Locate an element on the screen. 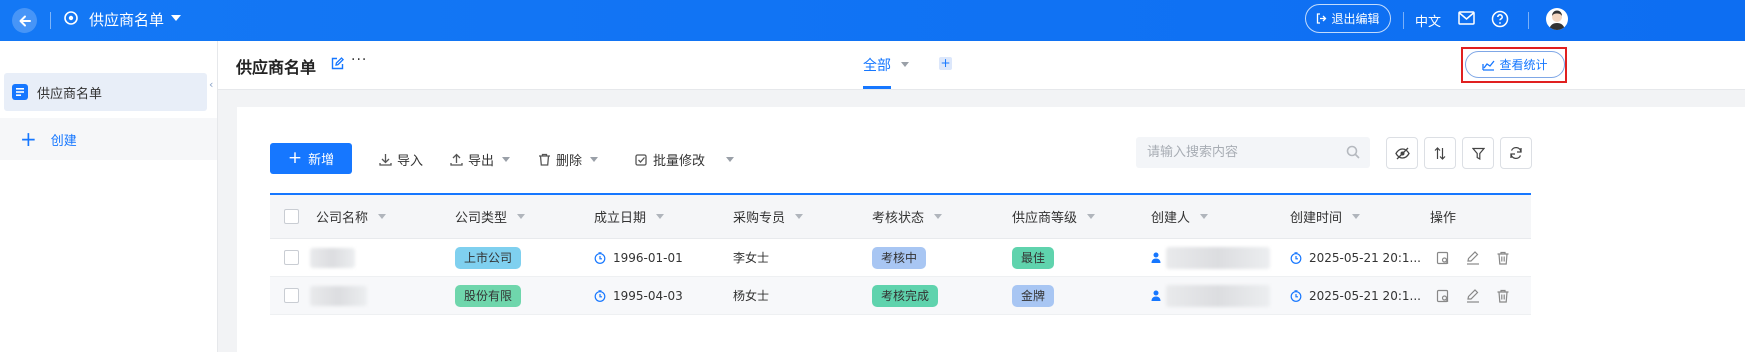 Image resolution: width=1745 pixels, height=352 pixels. exit-edit-label: 退出编辑 is located at coordinates (1355, 19).